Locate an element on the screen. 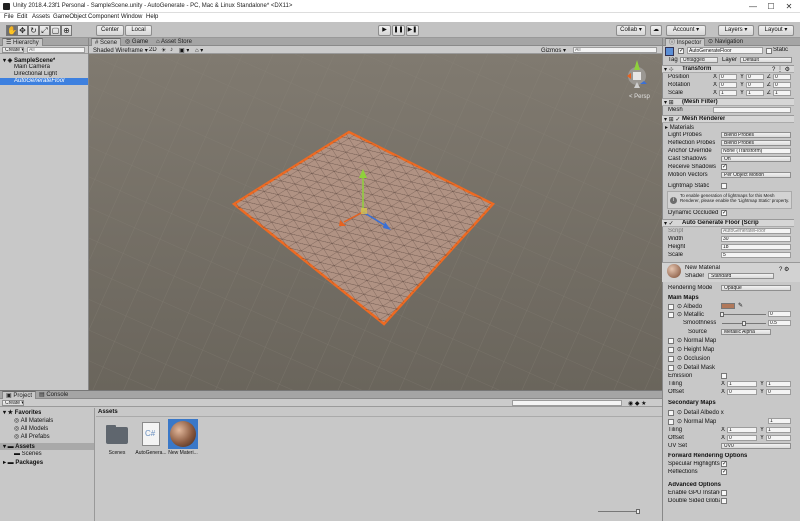 This screenshot has height=521, width=800. play-button: ▶ is located at coordinates (384, 30).